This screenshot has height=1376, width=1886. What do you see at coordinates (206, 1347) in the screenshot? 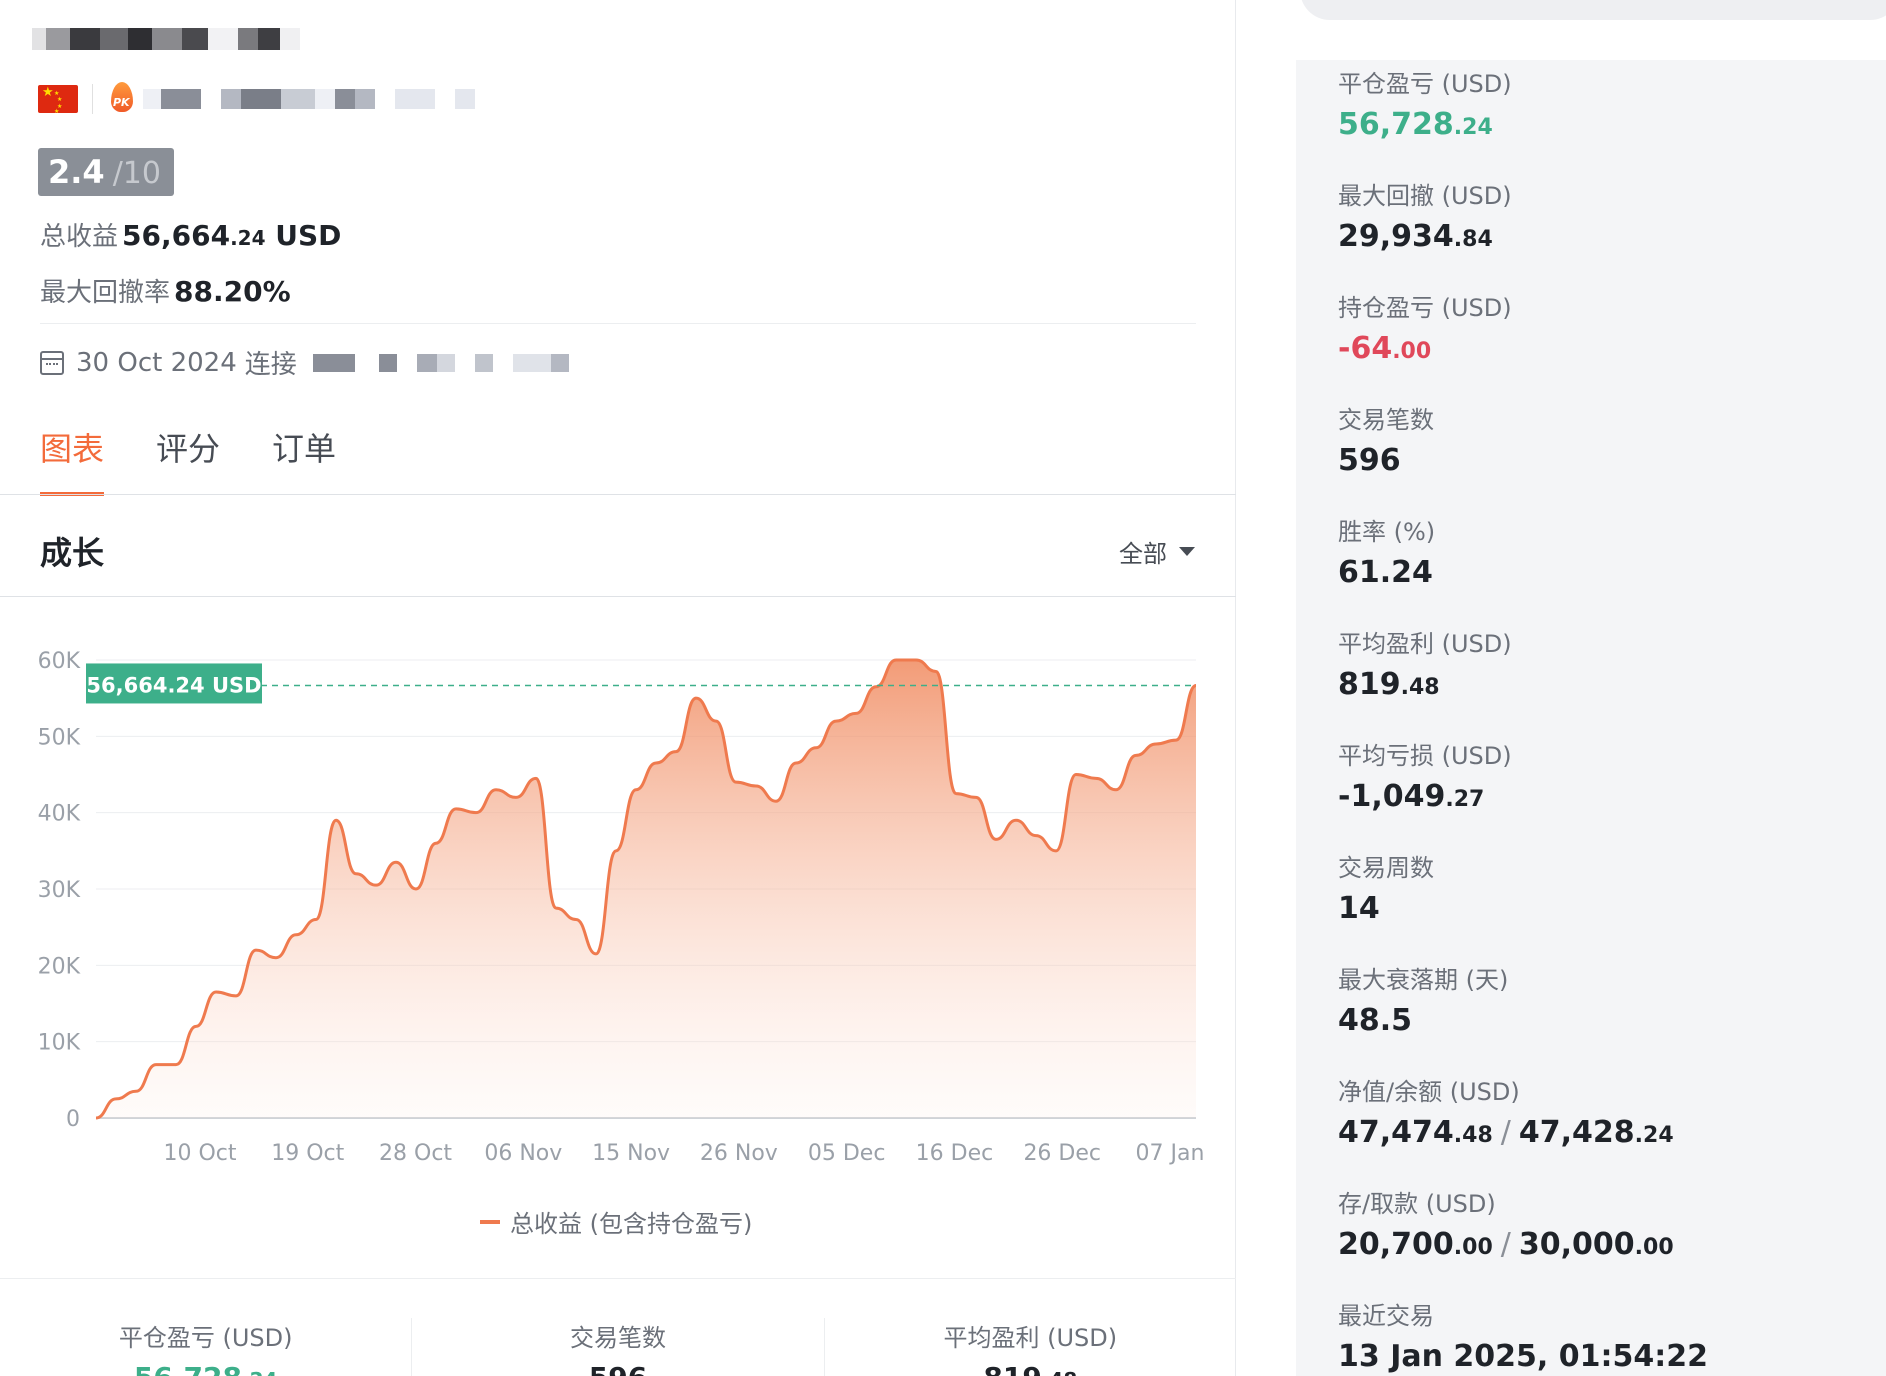
I see `bottom-stat-closed-pnl: 平仓盈亏 (USD) 56,728.24` at bounding box center [206, 1347].